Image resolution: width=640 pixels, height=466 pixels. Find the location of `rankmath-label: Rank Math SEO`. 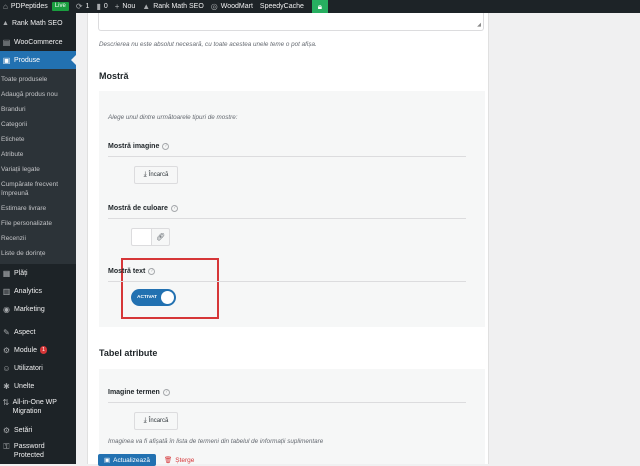

rankmath-label: Rank Math SEO is located at coordinates (178, 6).